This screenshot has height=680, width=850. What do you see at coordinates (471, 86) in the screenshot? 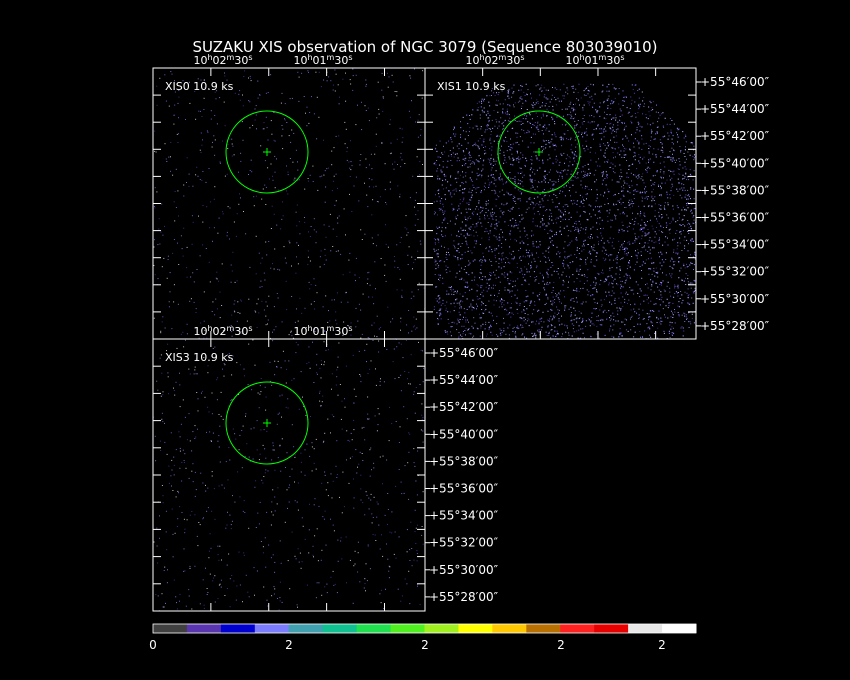
I see `panel-label: XIS1 10.9 ks` at bounding box center [471, 86].